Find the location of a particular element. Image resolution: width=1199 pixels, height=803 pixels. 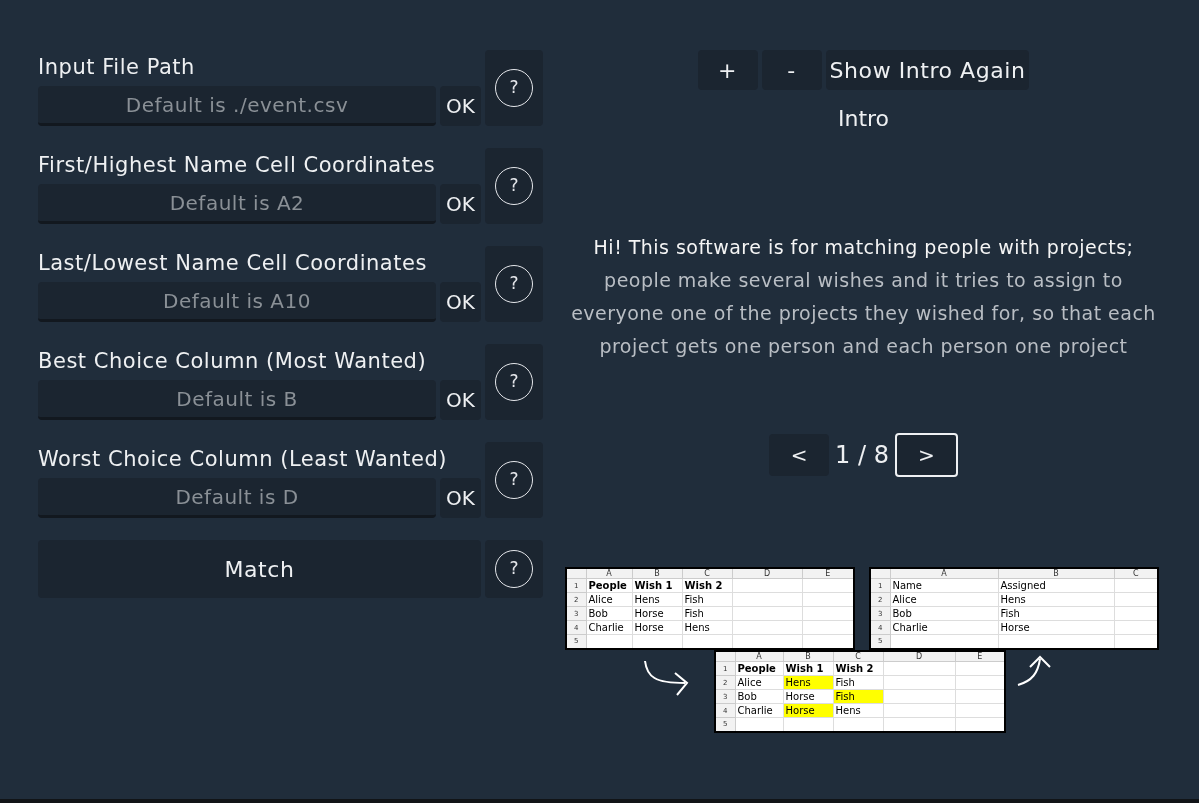

input-field: Default is B is located at coordinates (237, 400).